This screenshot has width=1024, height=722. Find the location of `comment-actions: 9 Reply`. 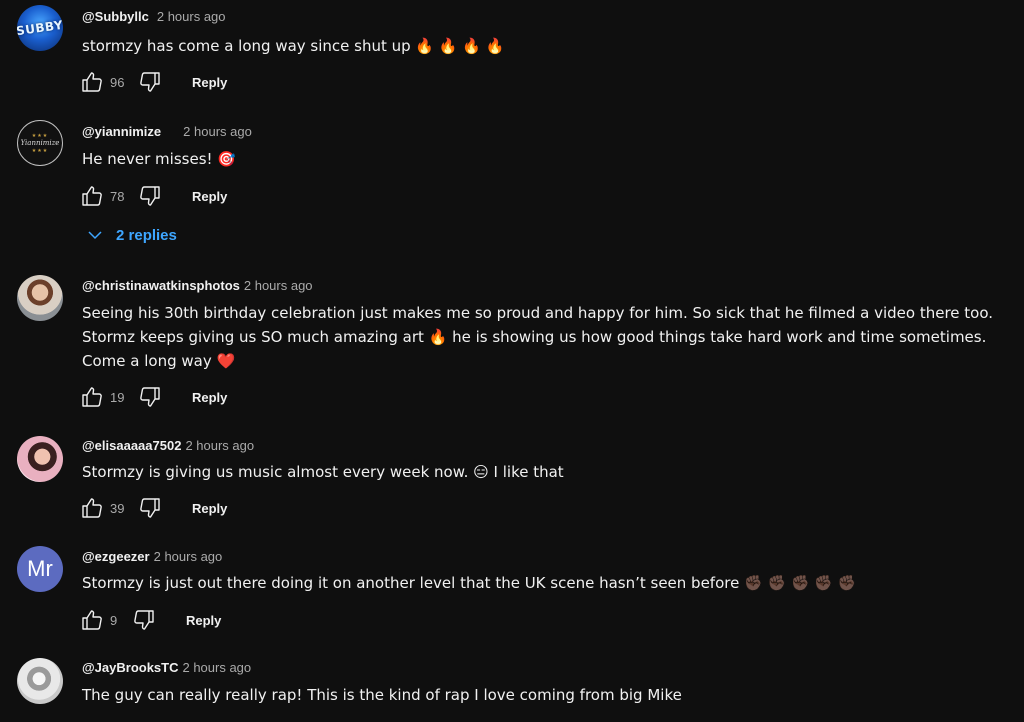

comment-actions: 9 Reply is located at coordinates (150, 620).